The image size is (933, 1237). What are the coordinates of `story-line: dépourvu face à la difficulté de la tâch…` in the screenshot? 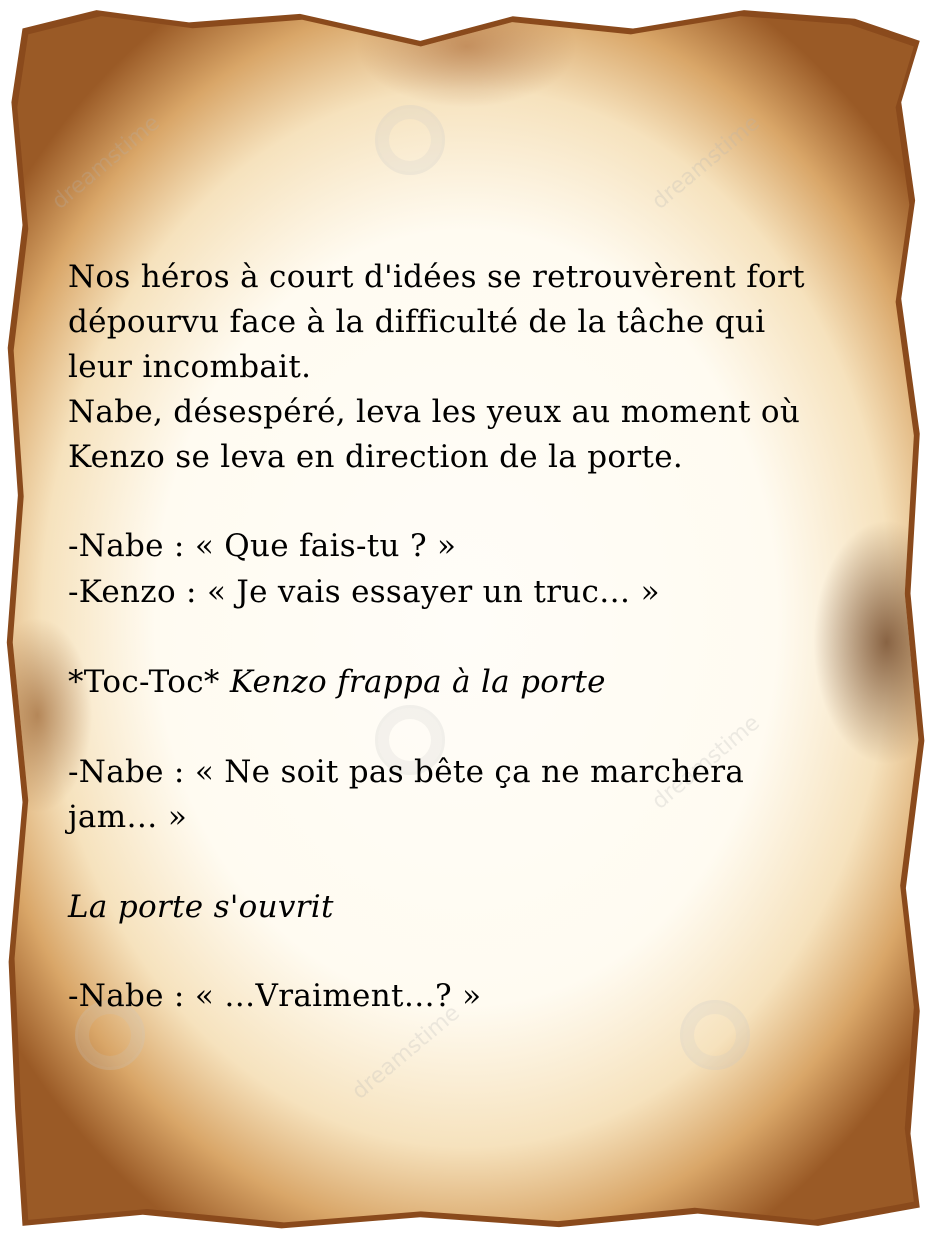 It's located at (417, 322).